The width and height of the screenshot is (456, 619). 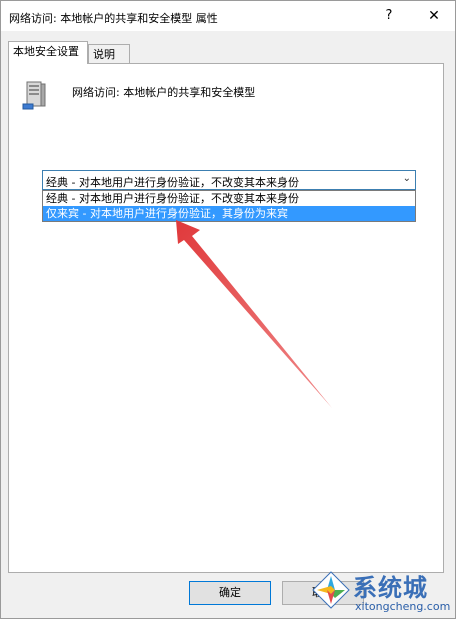 I want to click on watermark: 系统城 xitongcheng.com, so click(x=382, y=592).